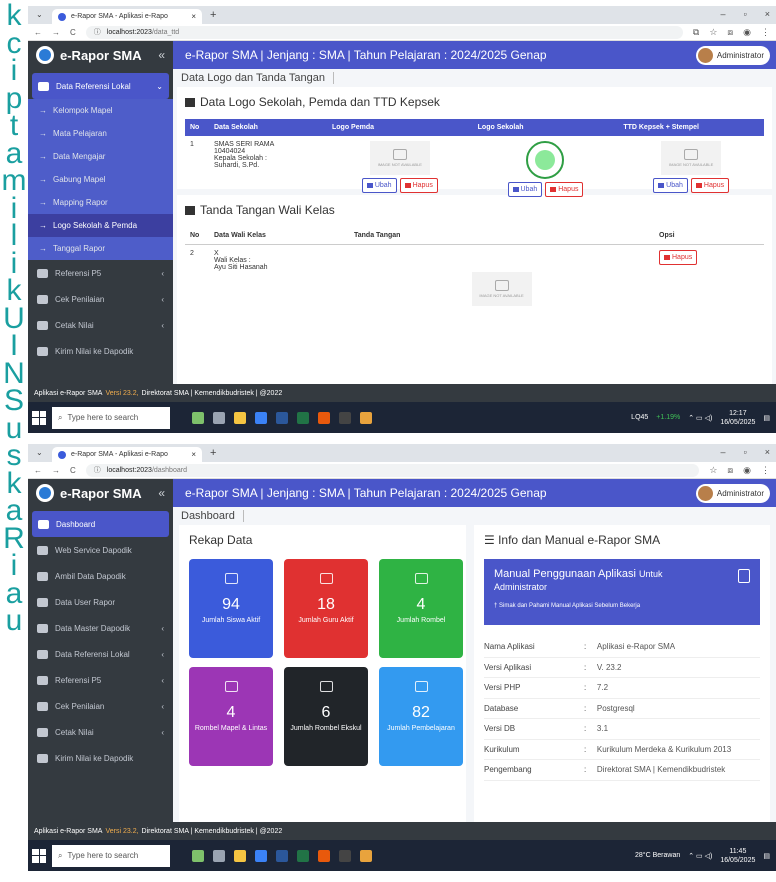 The image size is (776, 882). What do you see at coordinates (384, 32) in the screenshot?
I see `url-field: ⓘ localhost:2023/data_ttd` at bounding box center [384, 32].